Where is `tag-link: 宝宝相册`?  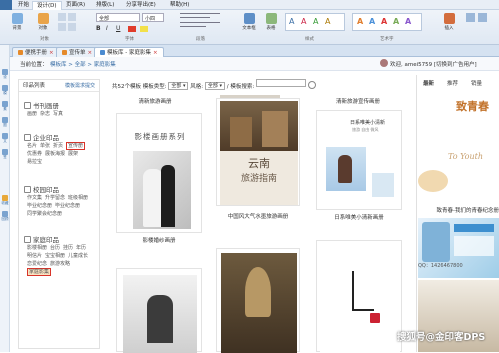
tag-link: 宝宝相册 is located at coordinates (55, 256).